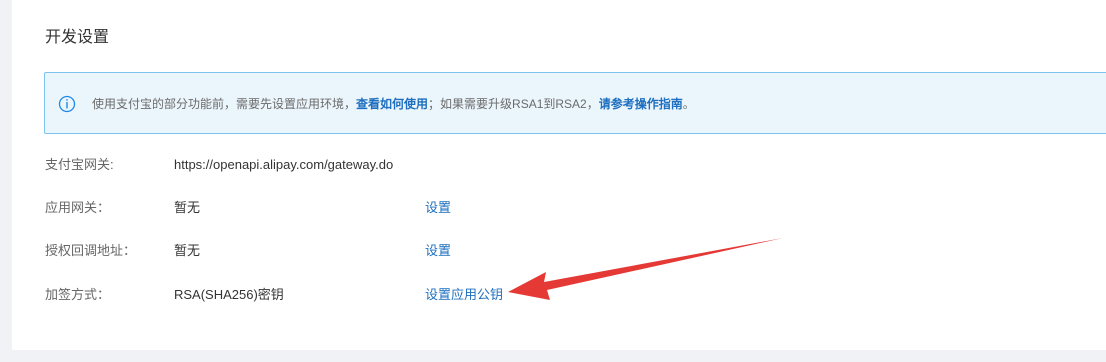 The image size is (1106, 362). I want to click on setting-label: 应用网关：, so click(78, 207).